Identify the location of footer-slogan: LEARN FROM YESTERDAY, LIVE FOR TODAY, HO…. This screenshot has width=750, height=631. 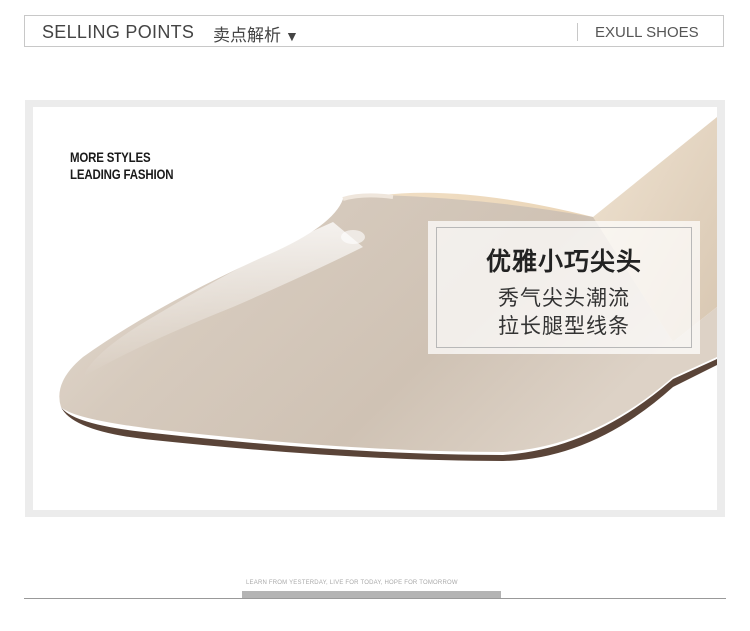
(352, 583).